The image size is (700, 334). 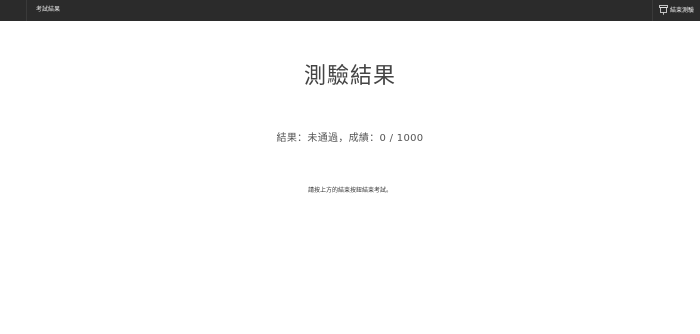 I want to click on exit-exam-label: 結束測驗, so click(x=682, y=10).